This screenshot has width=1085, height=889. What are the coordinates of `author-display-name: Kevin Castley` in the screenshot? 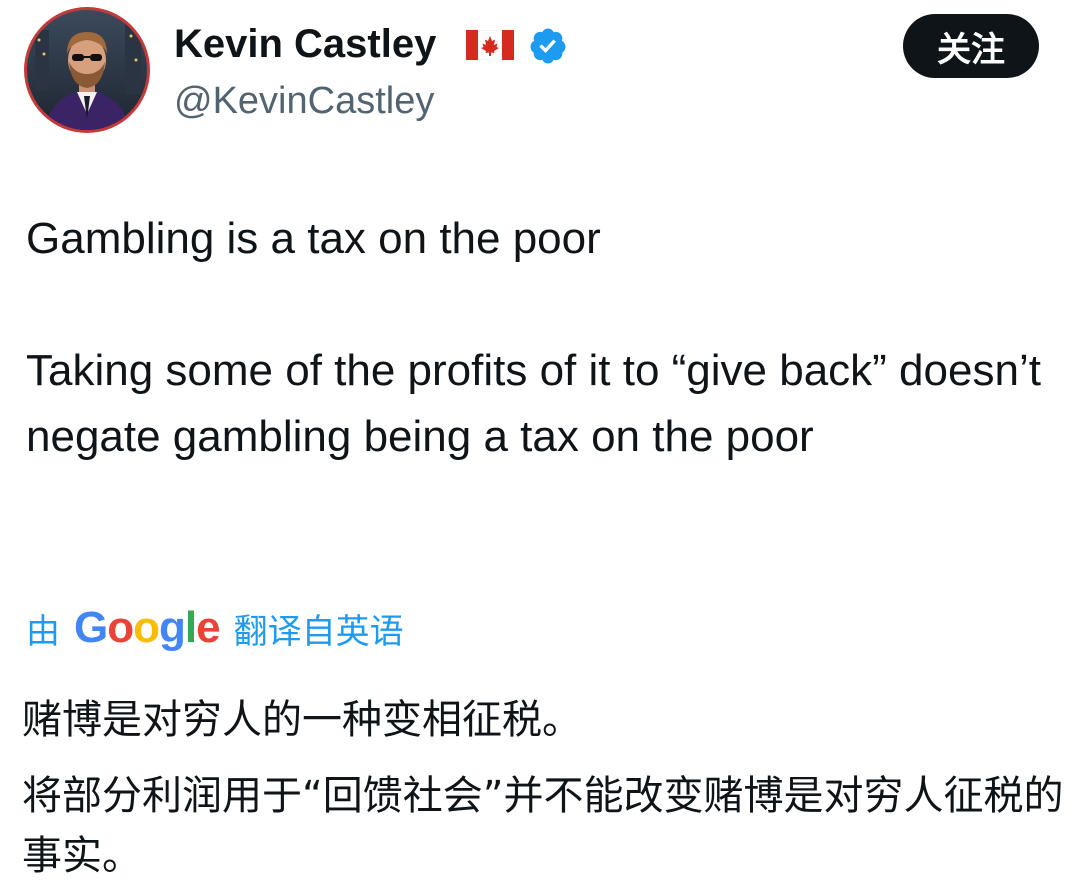 It's located at (305, 44).